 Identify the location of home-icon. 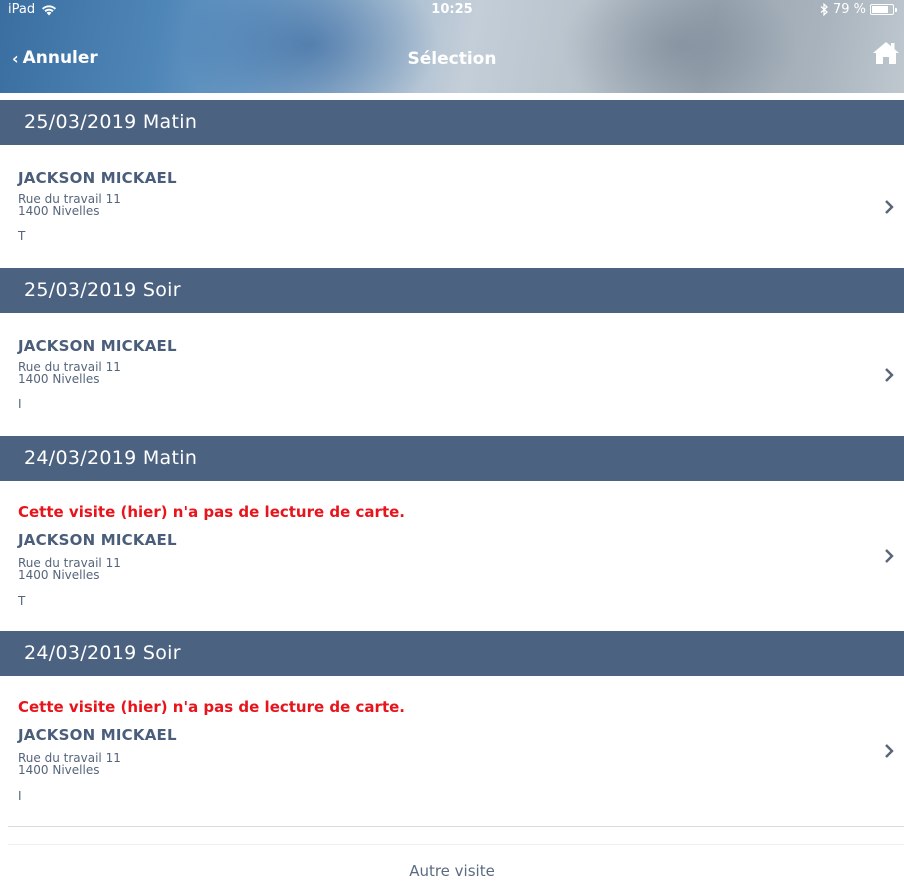
(886, 53).